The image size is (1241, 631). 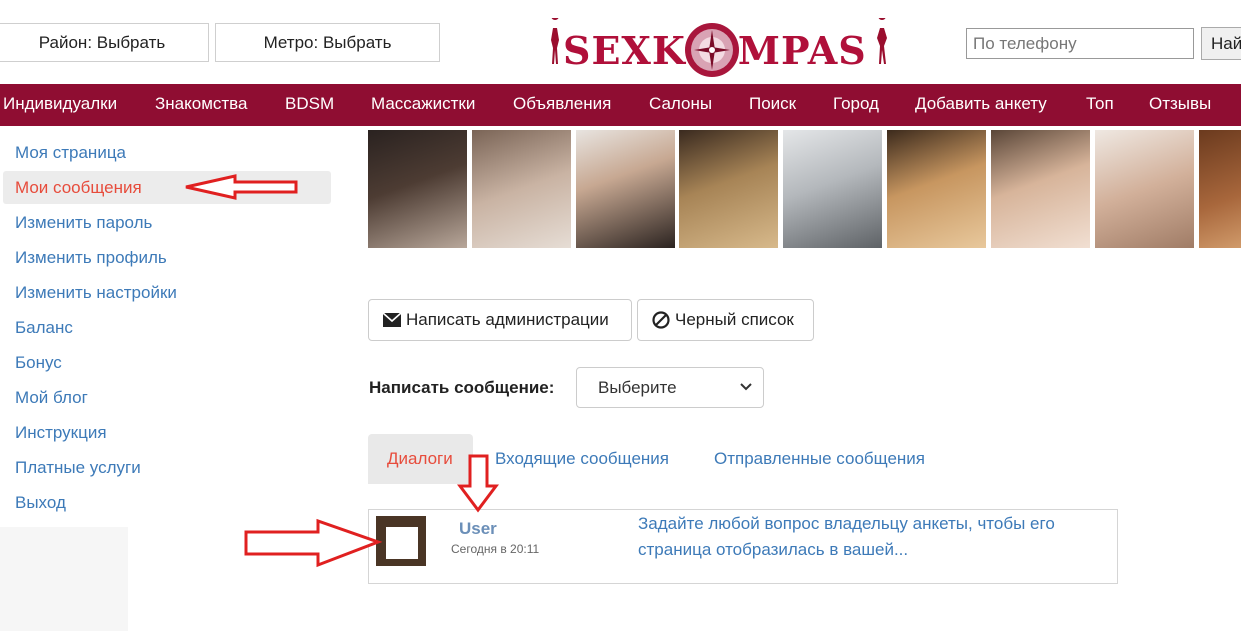 I want to click on tab-inbox: Входящие сообщения, so click(x=582, y=459).